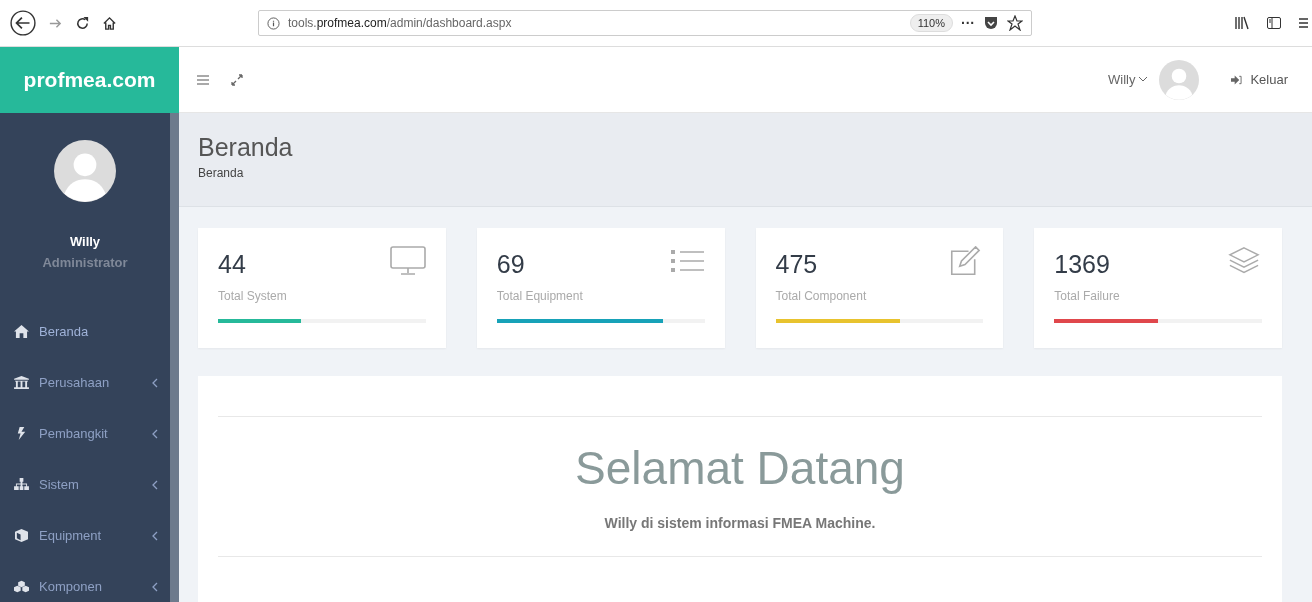 The image size is (1312, 602). What do you see at coordinates (237, 79) in the screenshot?
I see `fullscreen-icon` at bounding box center [237, 79].